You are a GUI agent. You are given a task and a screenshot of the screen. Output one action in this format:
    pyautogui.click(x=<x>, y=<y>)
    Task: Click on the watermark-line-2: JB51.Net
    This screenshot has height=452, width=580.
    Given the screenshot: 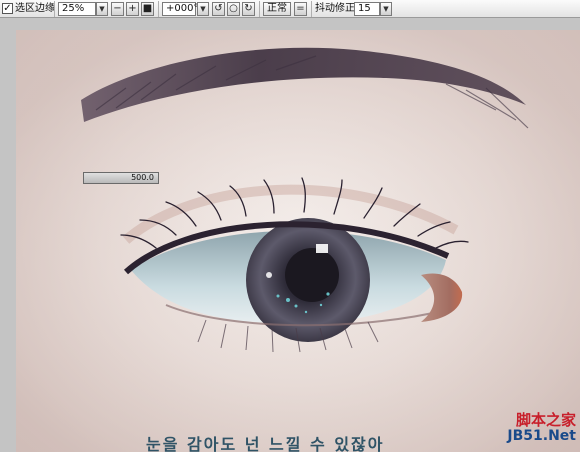 What is the action you would take?
    pyautogui.click(x=541, y=436)
    